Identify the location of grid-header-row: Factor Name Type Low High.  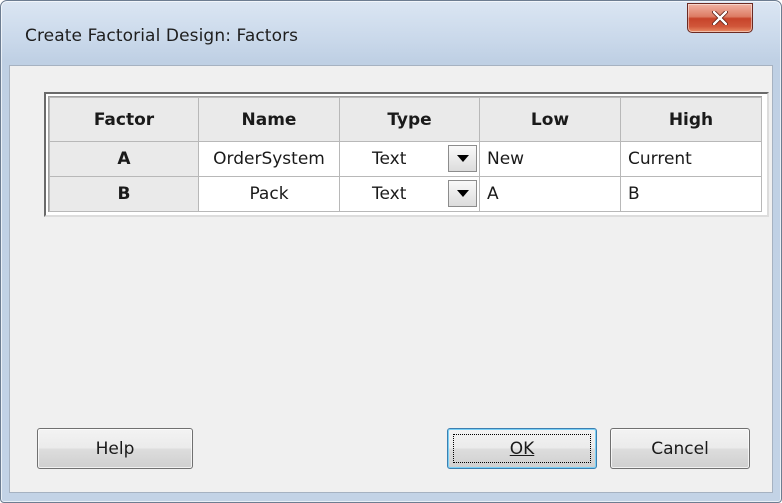
(405, 119).